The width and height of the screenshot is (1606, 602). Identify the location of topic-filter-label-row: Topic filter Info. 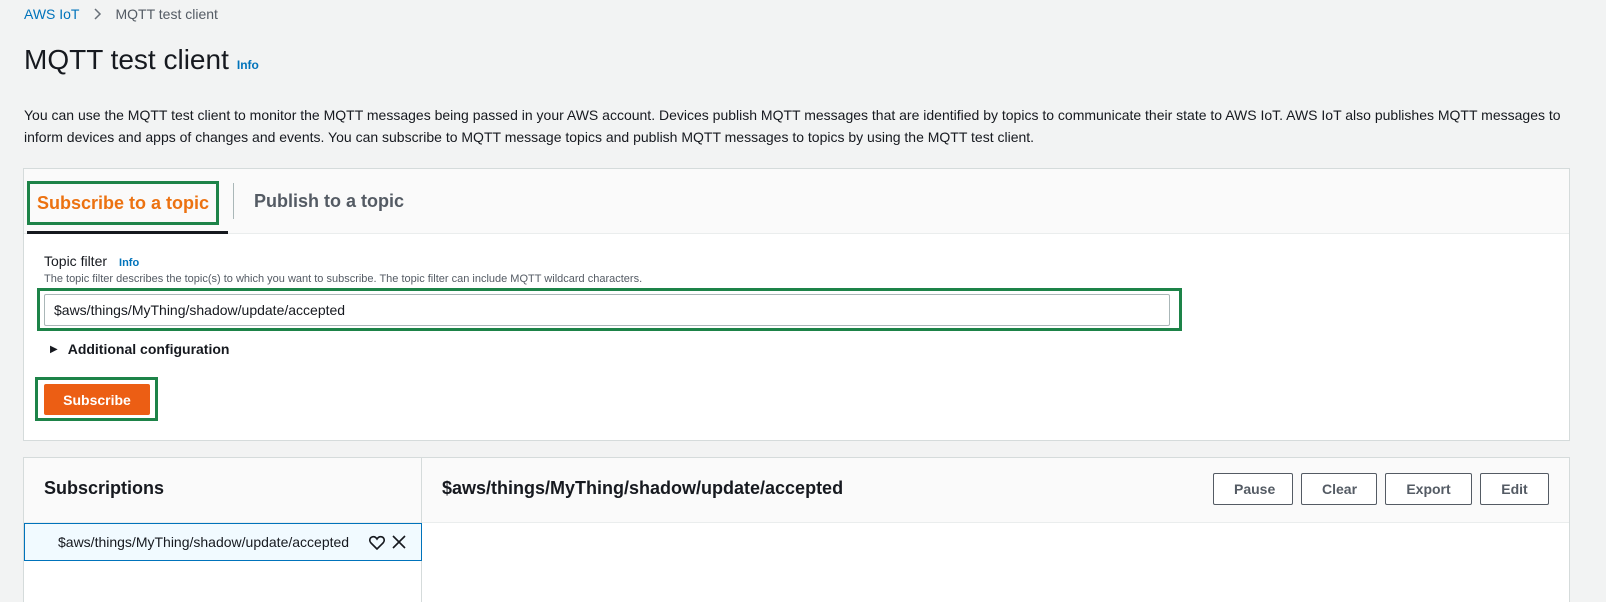
(91, 261).